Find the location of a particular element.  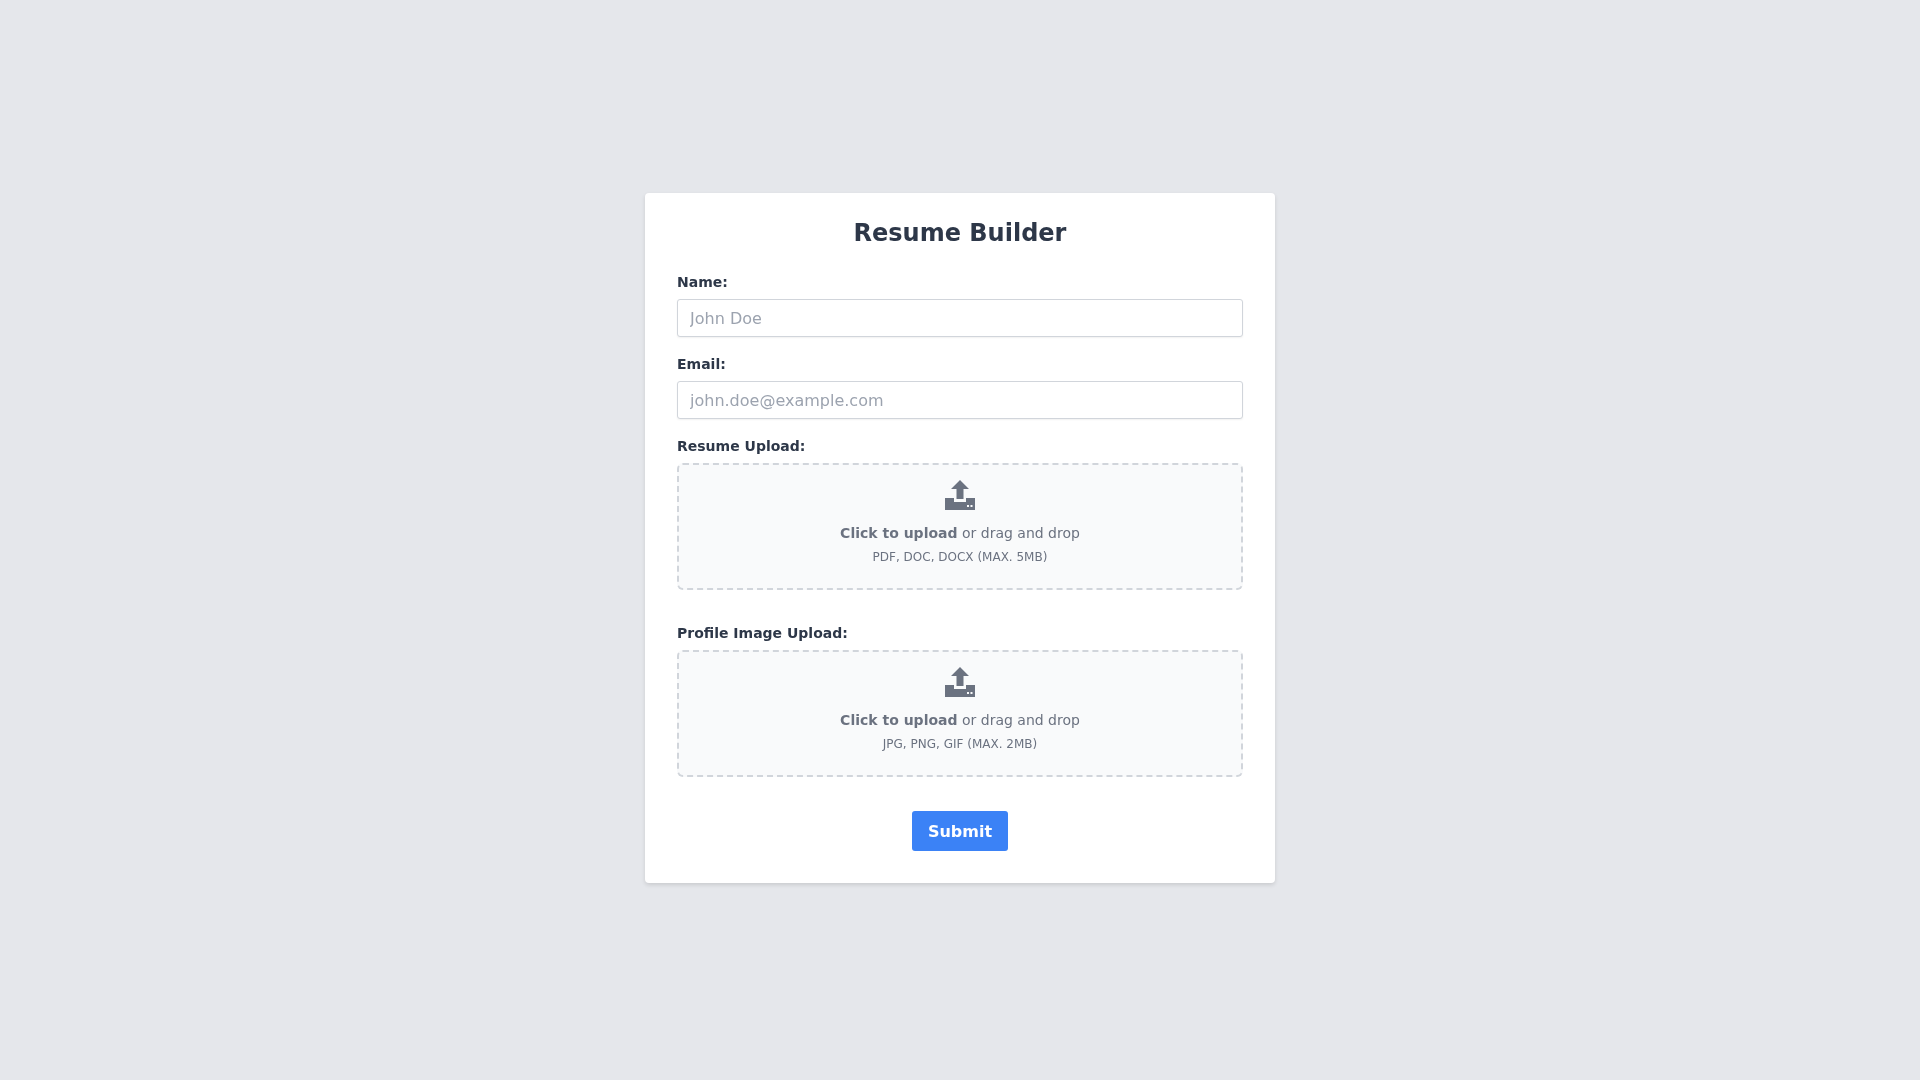

field-label: Profile Image Upload: is located at coordinates (763, 633).